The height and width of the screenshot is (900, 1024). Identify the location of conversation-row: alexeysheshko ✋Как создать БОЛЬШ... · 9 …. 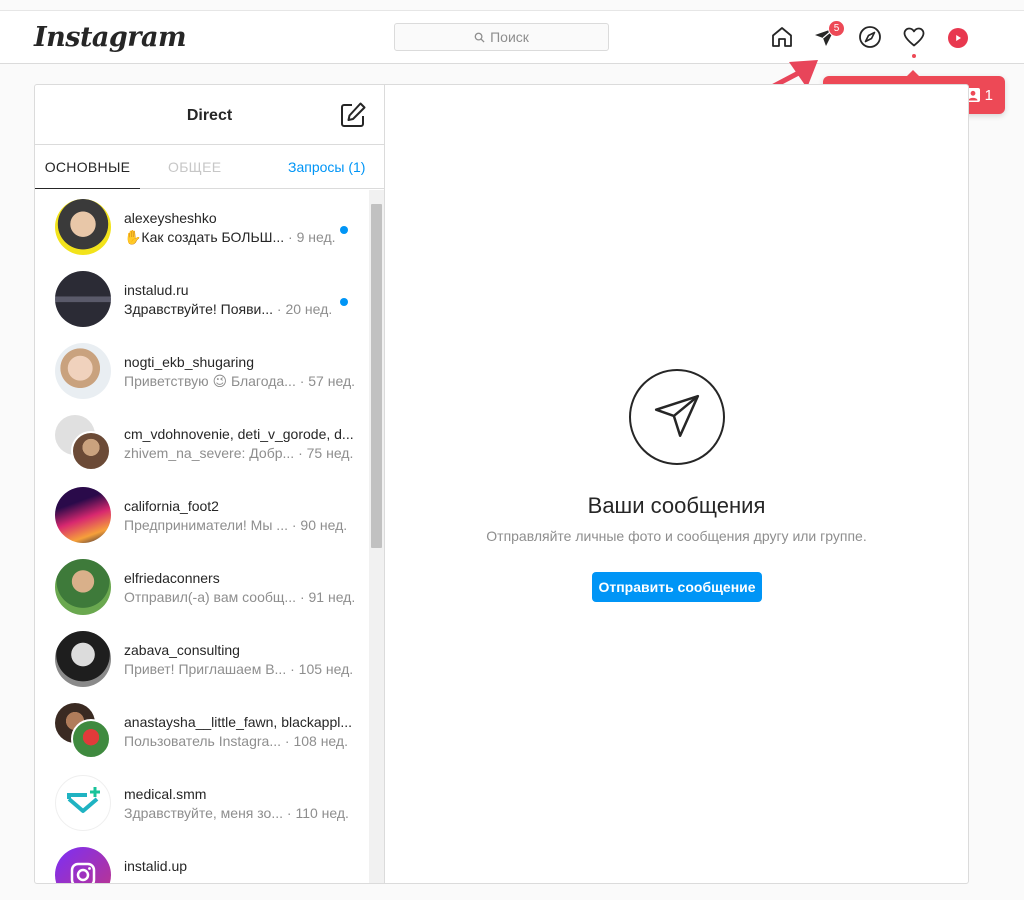
(202, 226).